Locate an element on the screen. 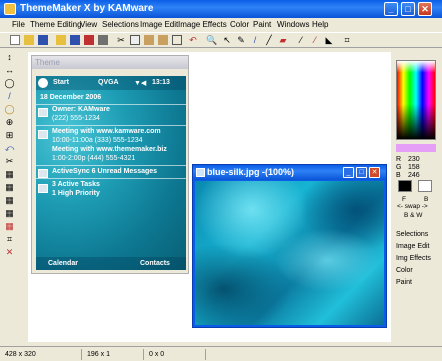 This screenshot has width=442, height=361. panel-link-image-edit: Image Edit is located at coordinates (412, 246).